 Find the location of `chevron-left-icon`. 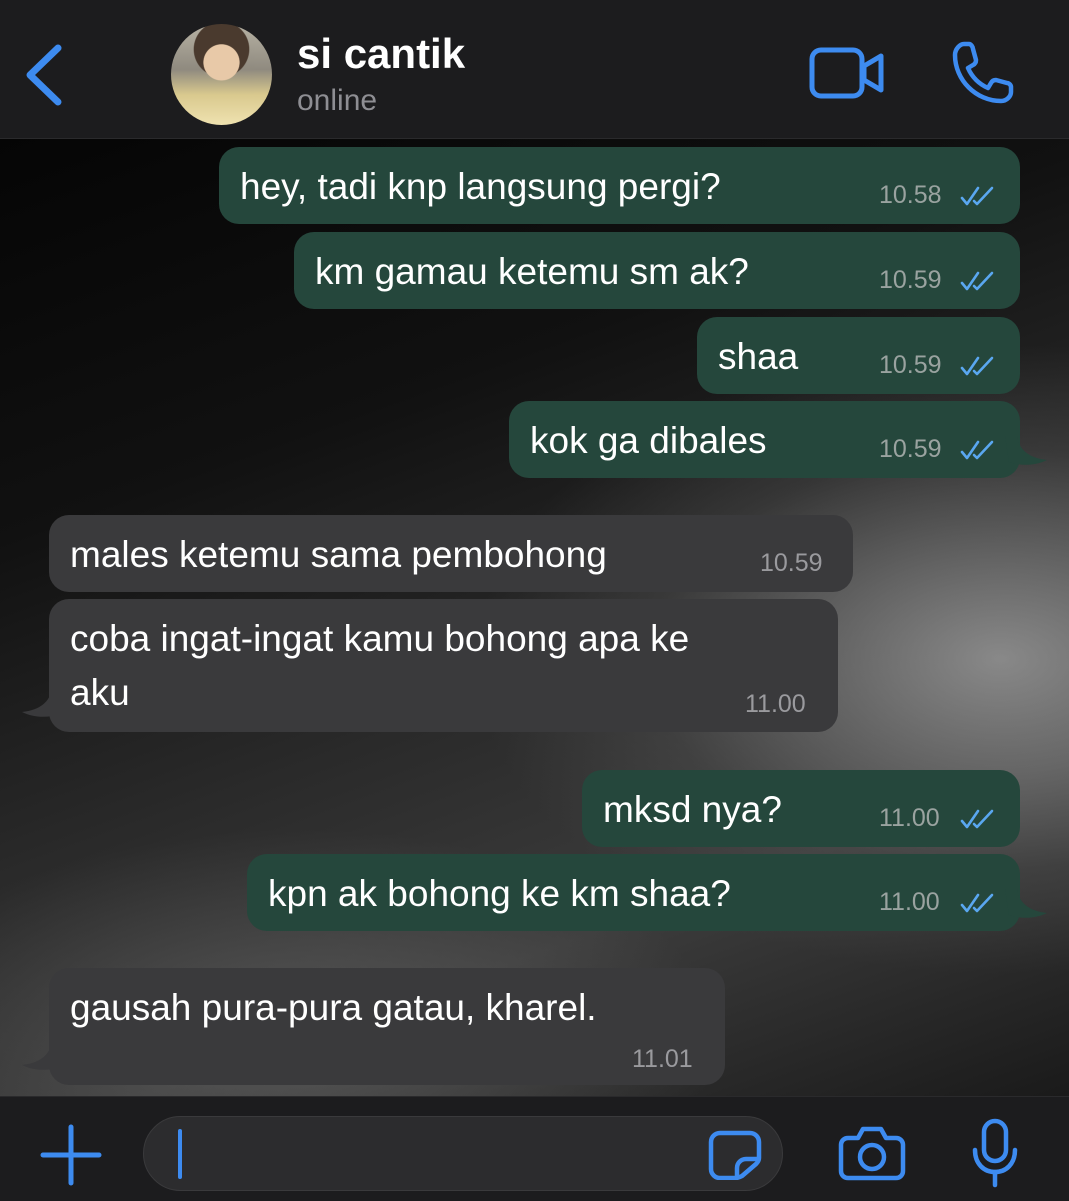

chevron-left-icon is located at coordinates (44, 75).